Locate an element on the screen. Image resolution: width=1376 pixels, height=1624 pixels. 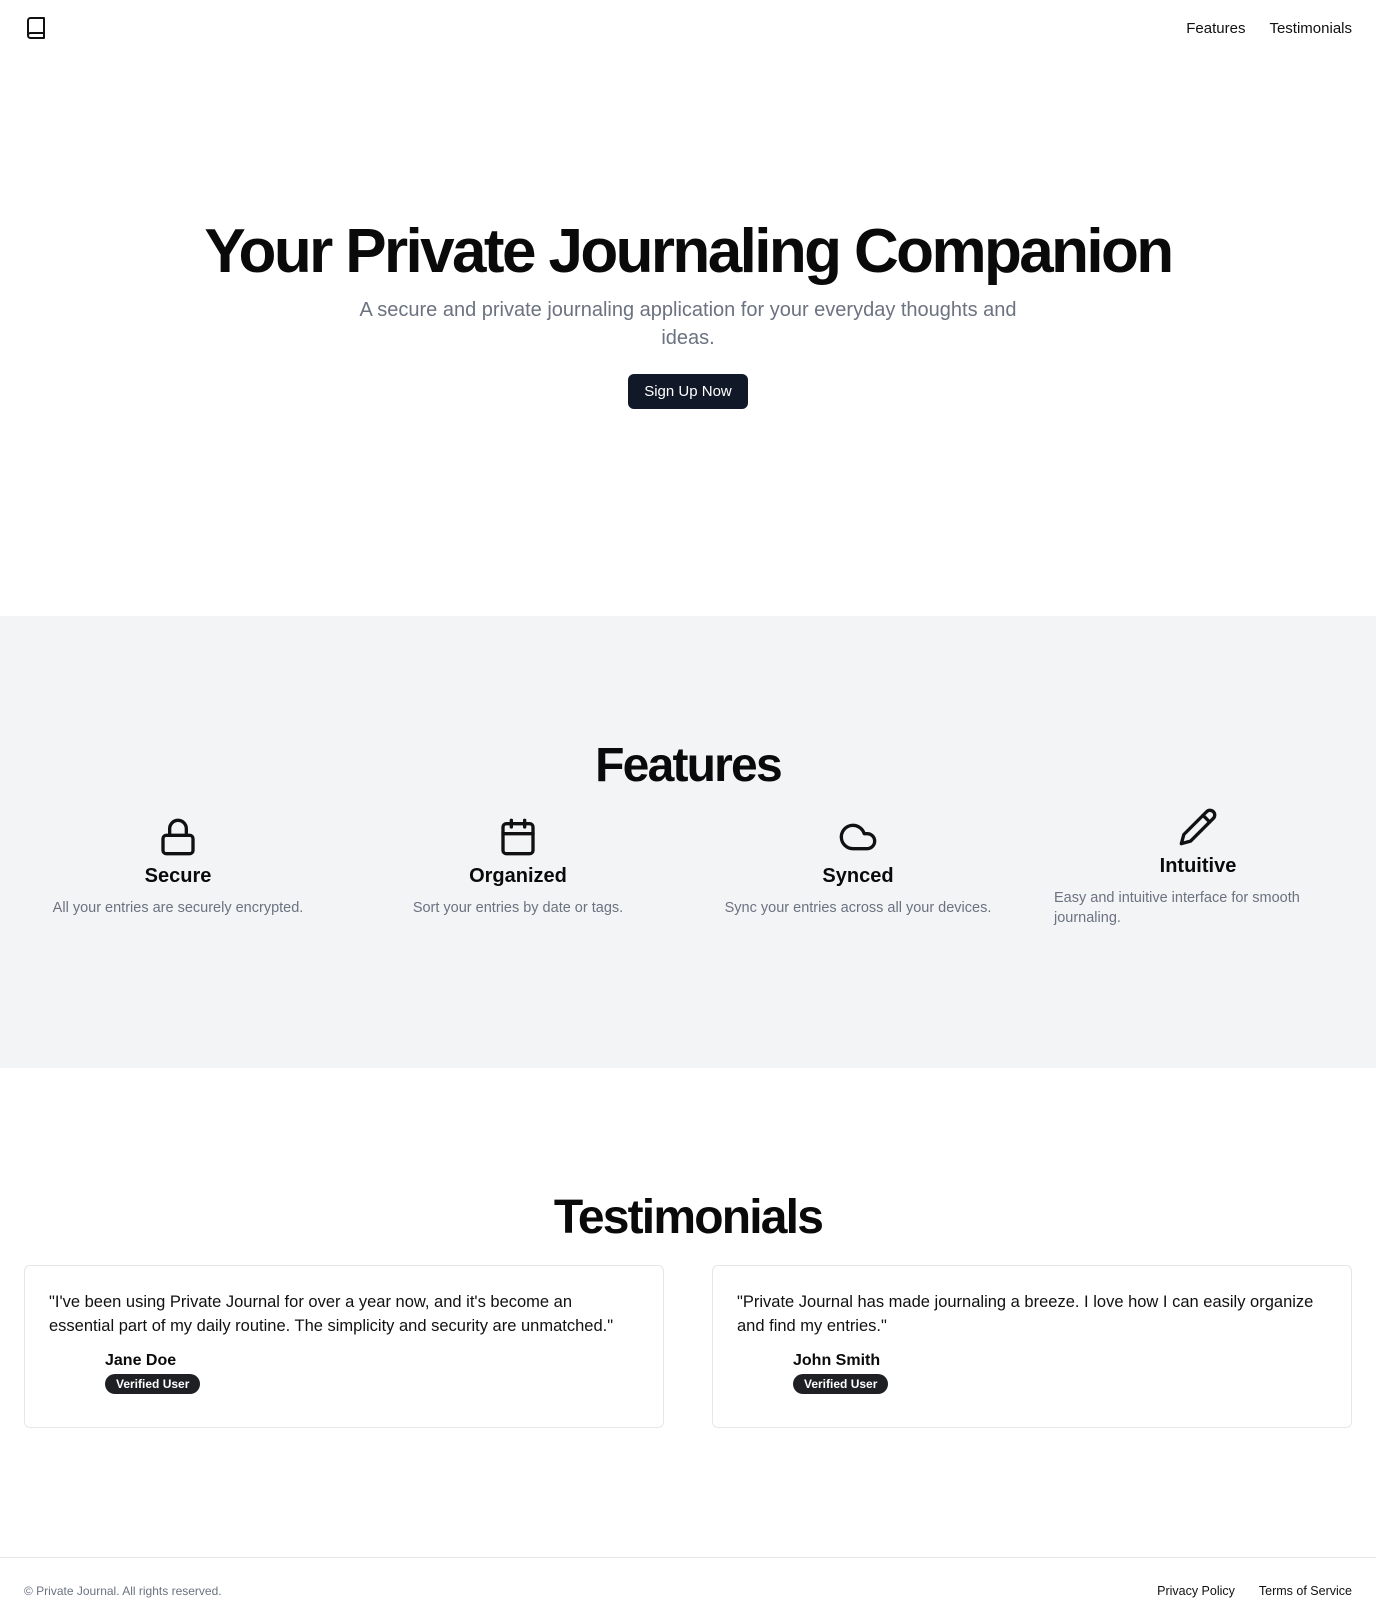
feature-title: Intuitive is located at coordinates (1198, 866).